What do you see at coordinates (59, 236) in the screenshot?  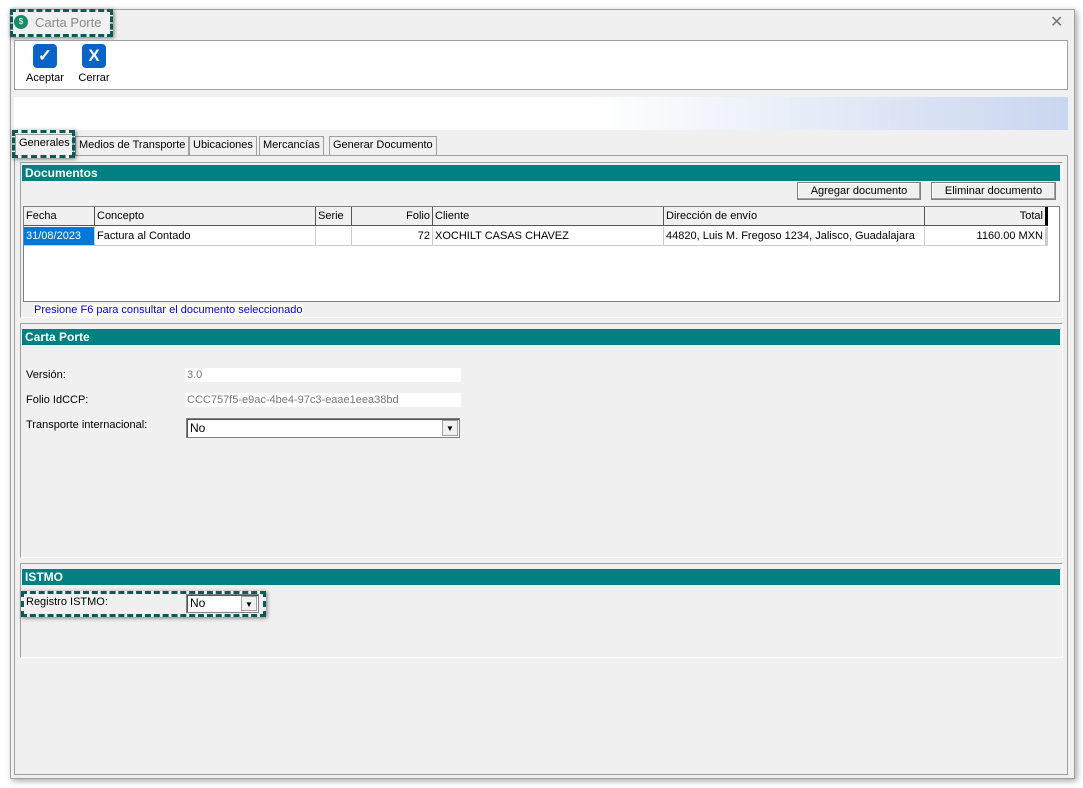 I see `row-fecha: 31/08/2023` at bounding box center [59, 236].